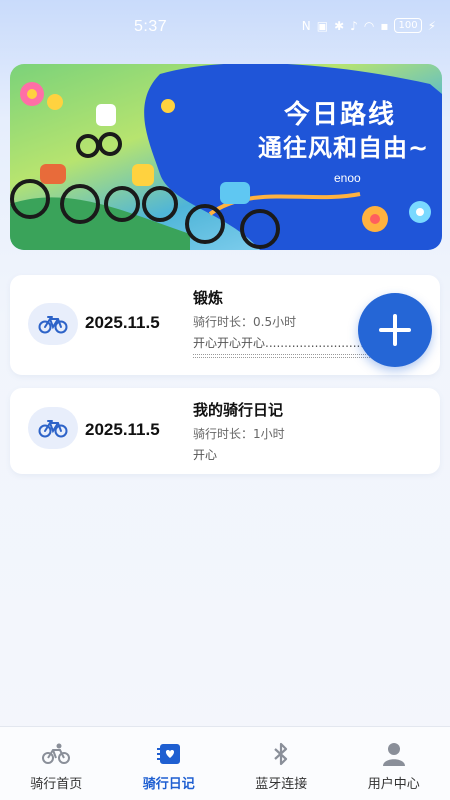 Image resolution: width=450 pixels, height=800 pixels. What do you see at coordinates (281, 784) in the screenshot?
I see `tab-label: 蓝牙连接` at bounding box center [281, 784].